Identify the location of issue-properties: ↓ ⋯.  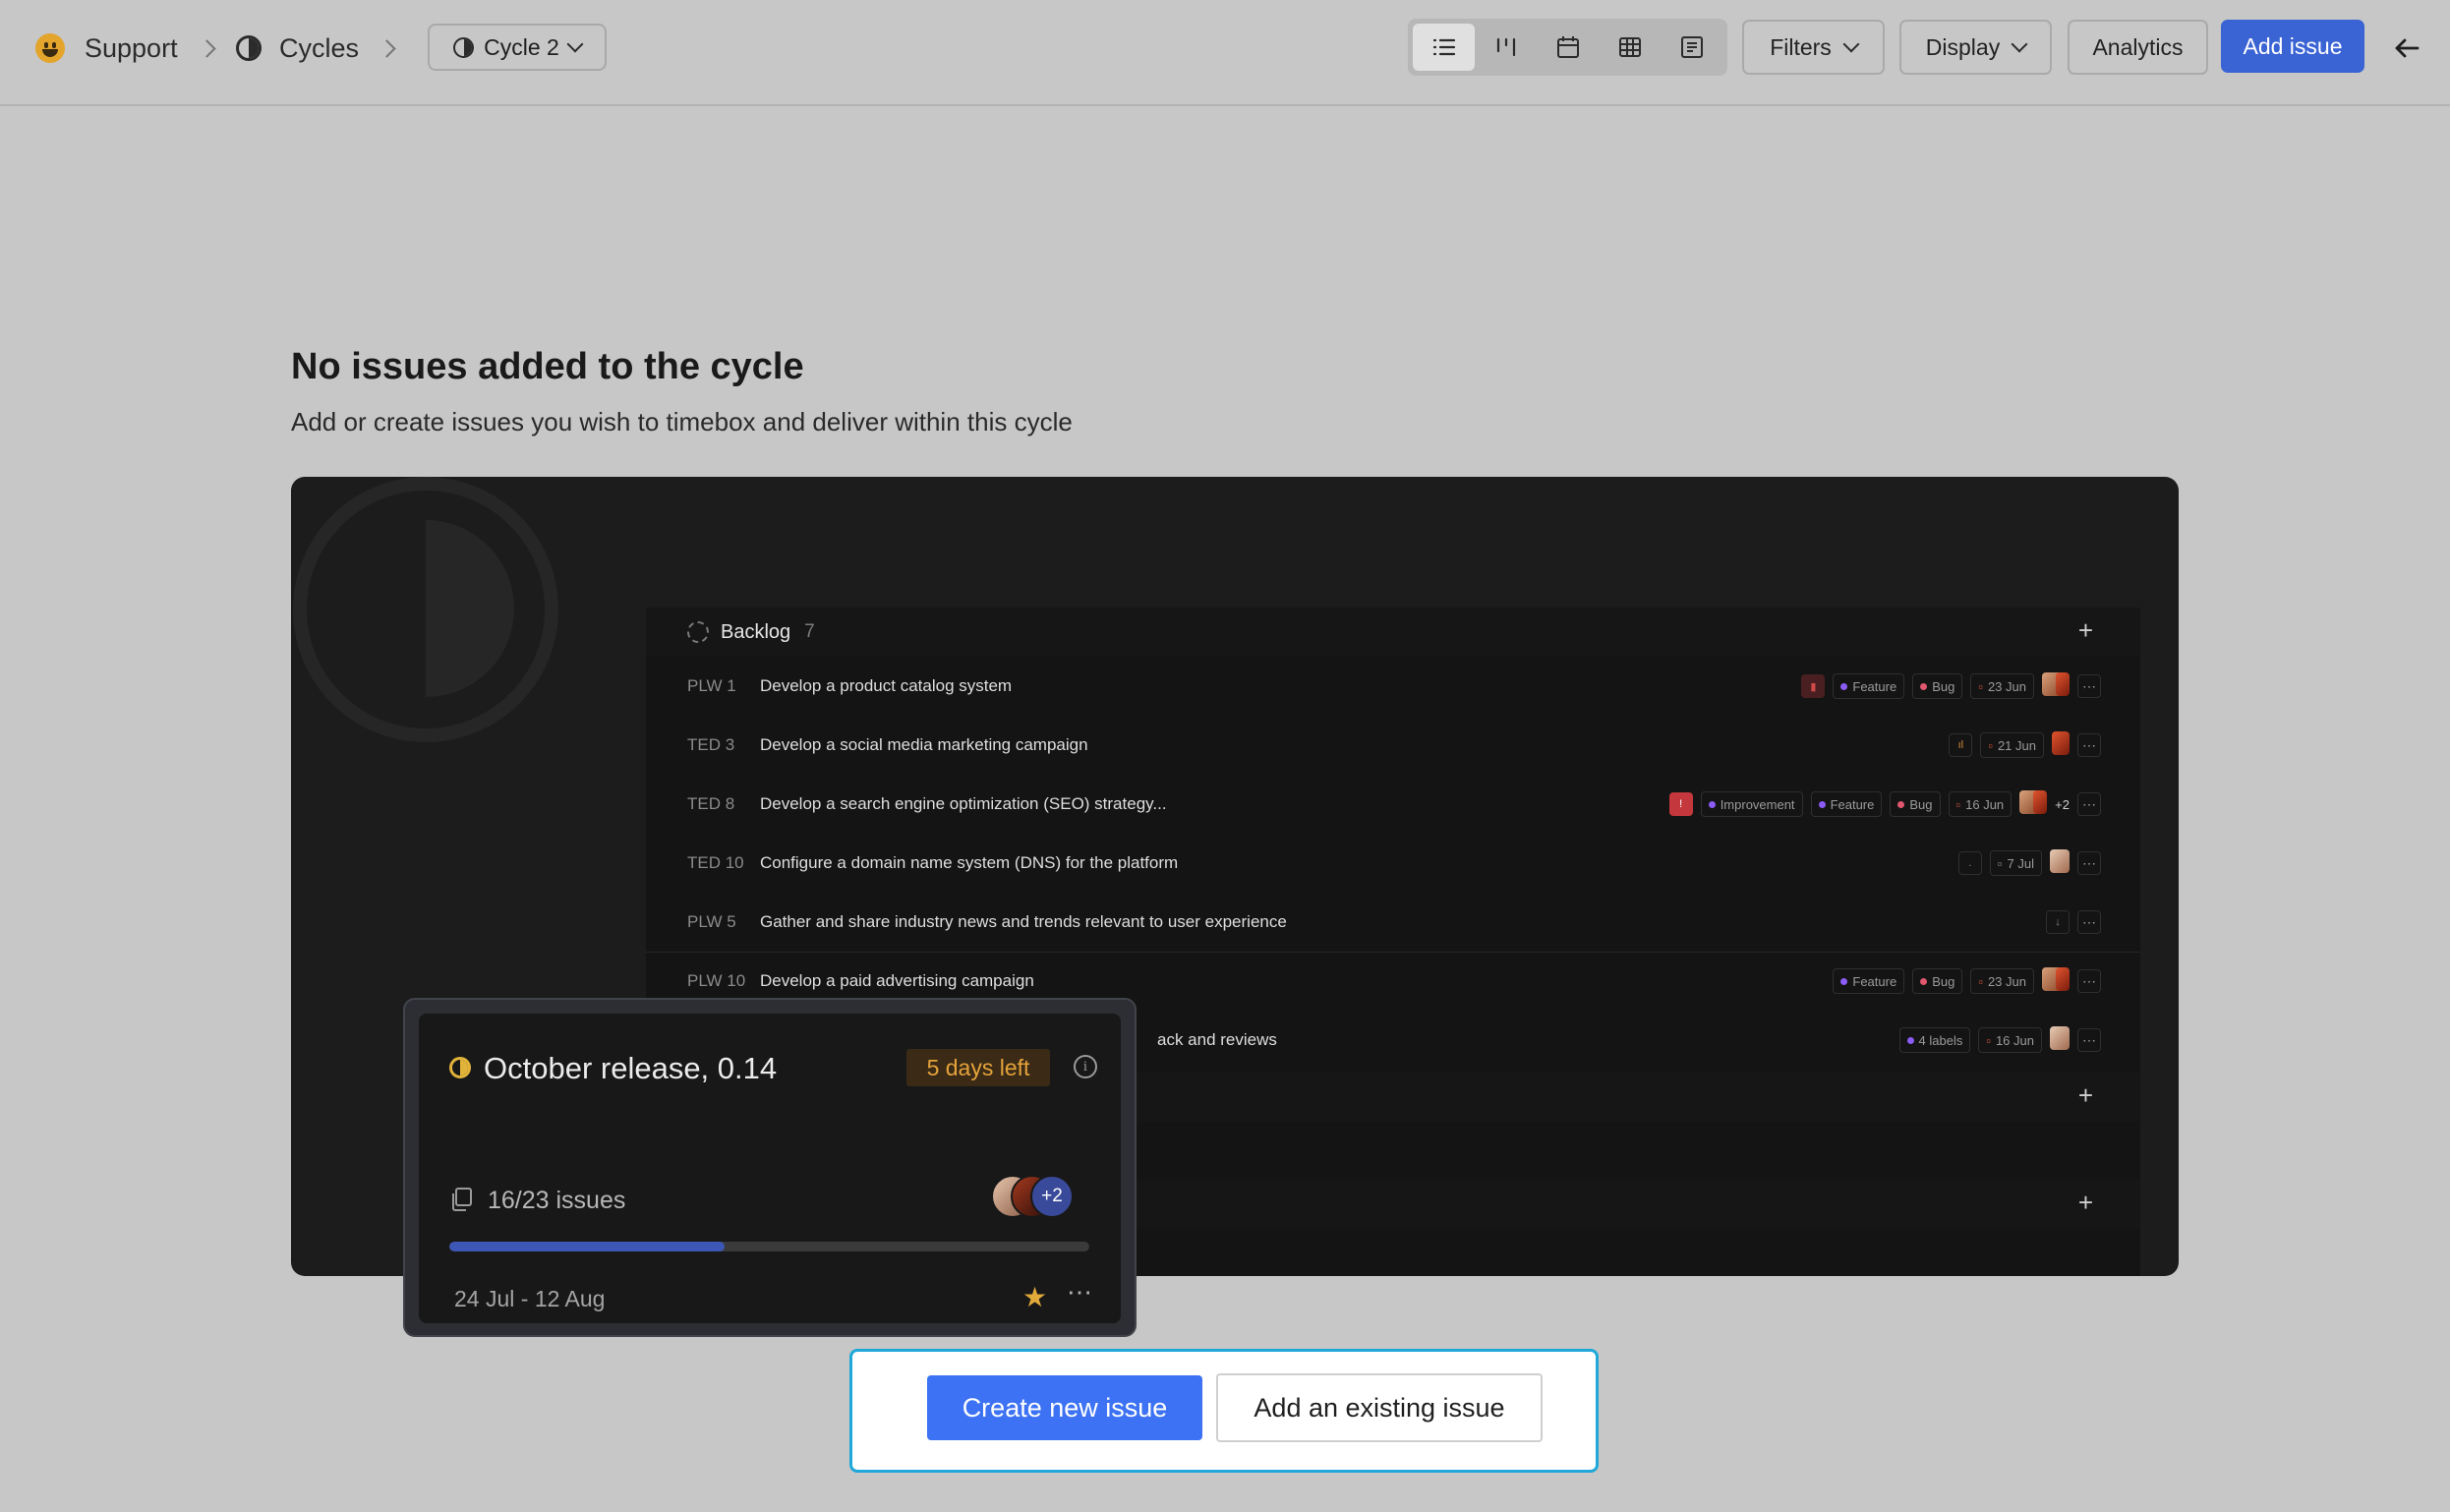
(2073, 922).